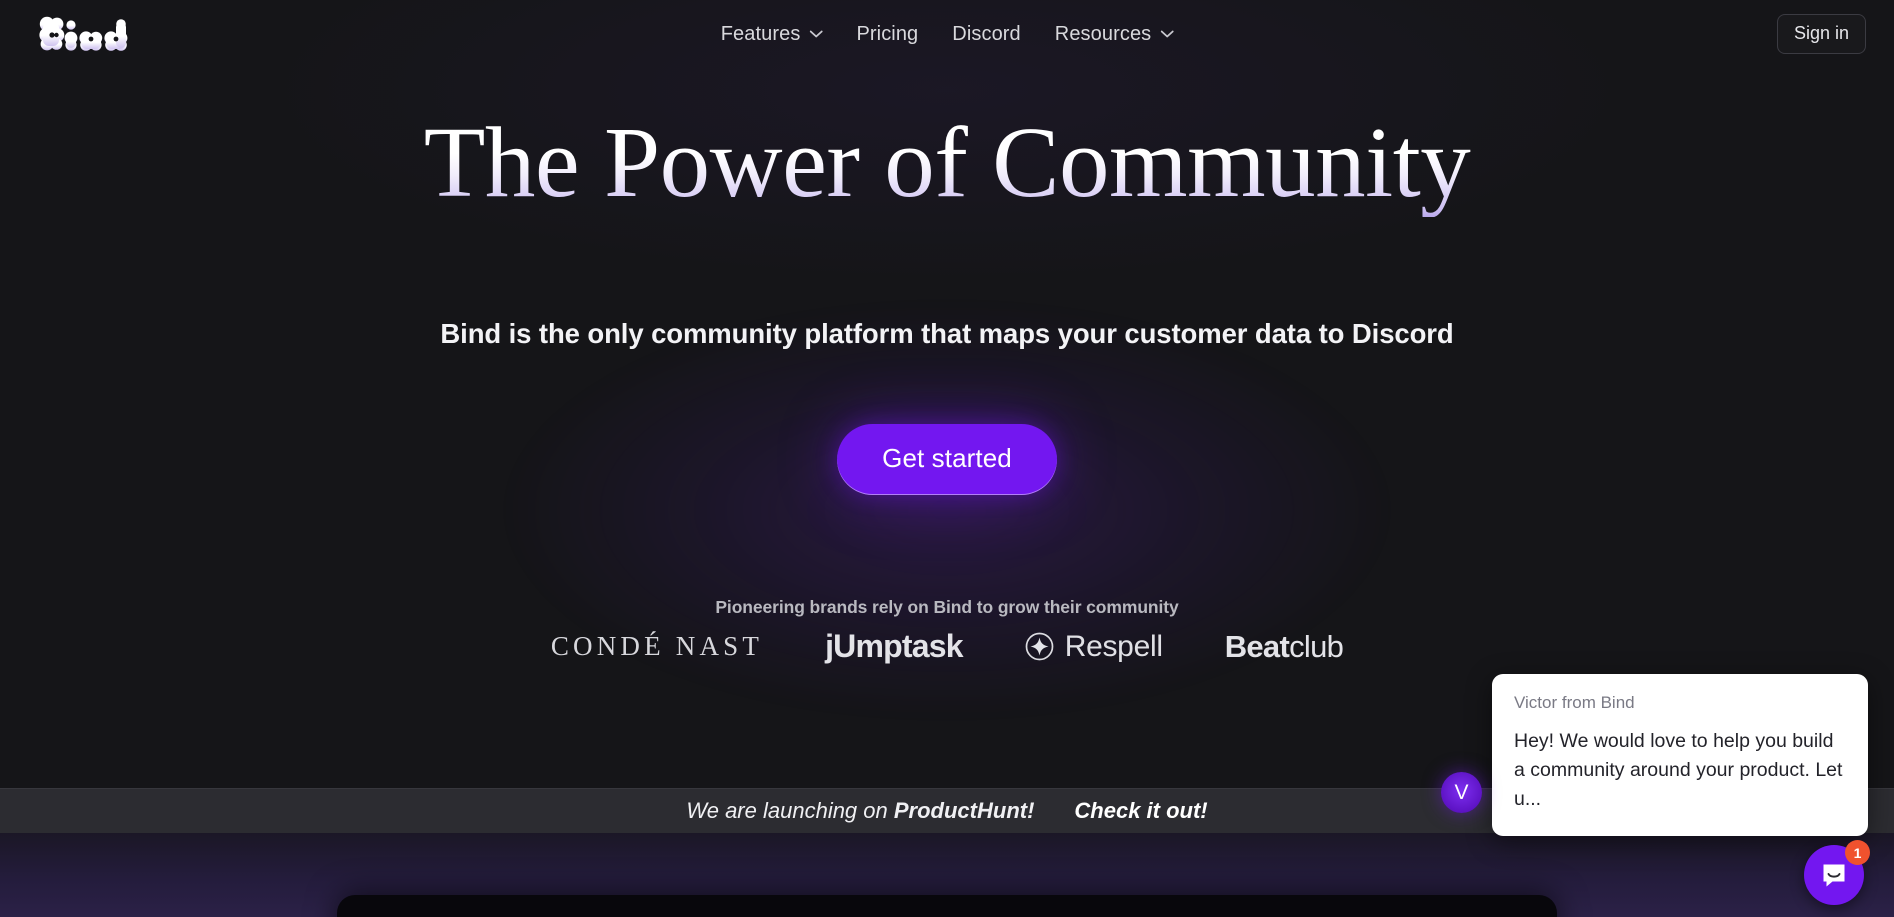  Describe the element at coordinates (760, 33) in the screenshot. I see `nav-item-features-label: Features` at that location.